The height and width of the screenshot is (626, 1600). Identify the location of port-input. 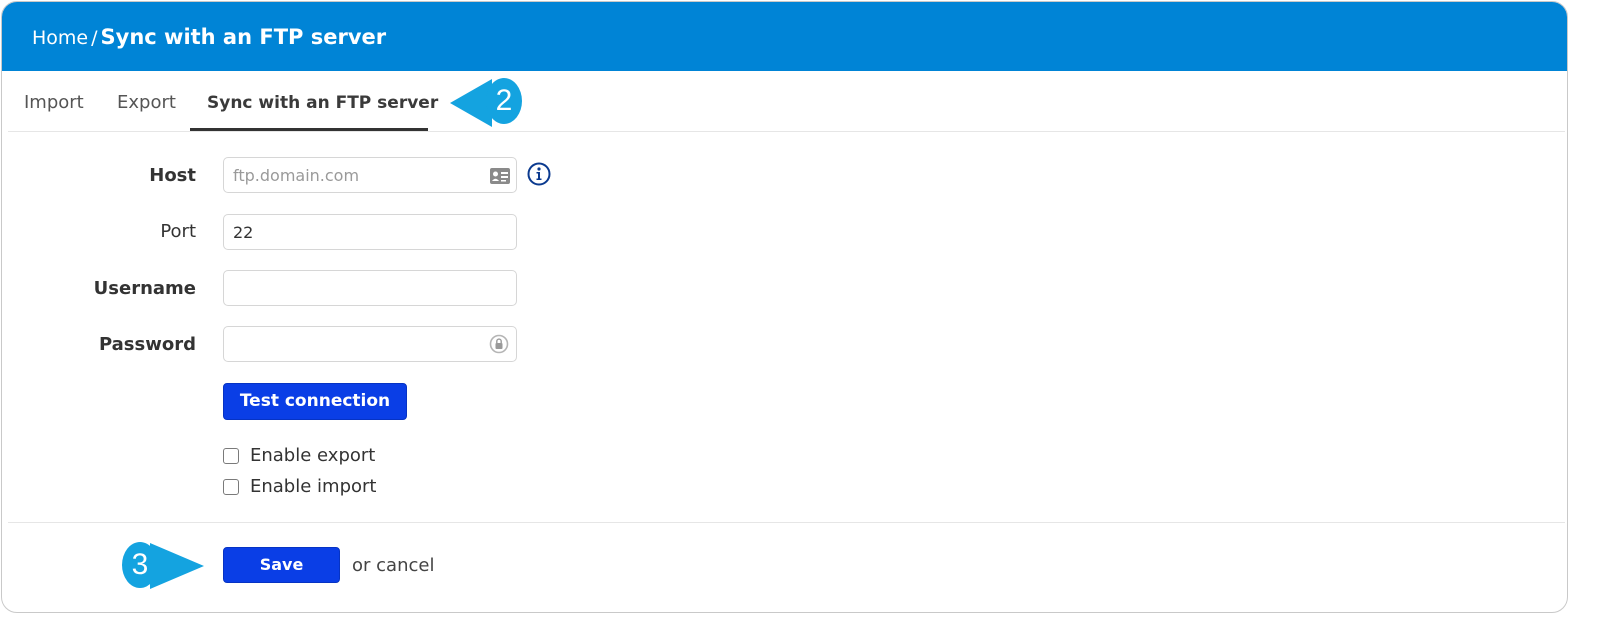
(370, 232).